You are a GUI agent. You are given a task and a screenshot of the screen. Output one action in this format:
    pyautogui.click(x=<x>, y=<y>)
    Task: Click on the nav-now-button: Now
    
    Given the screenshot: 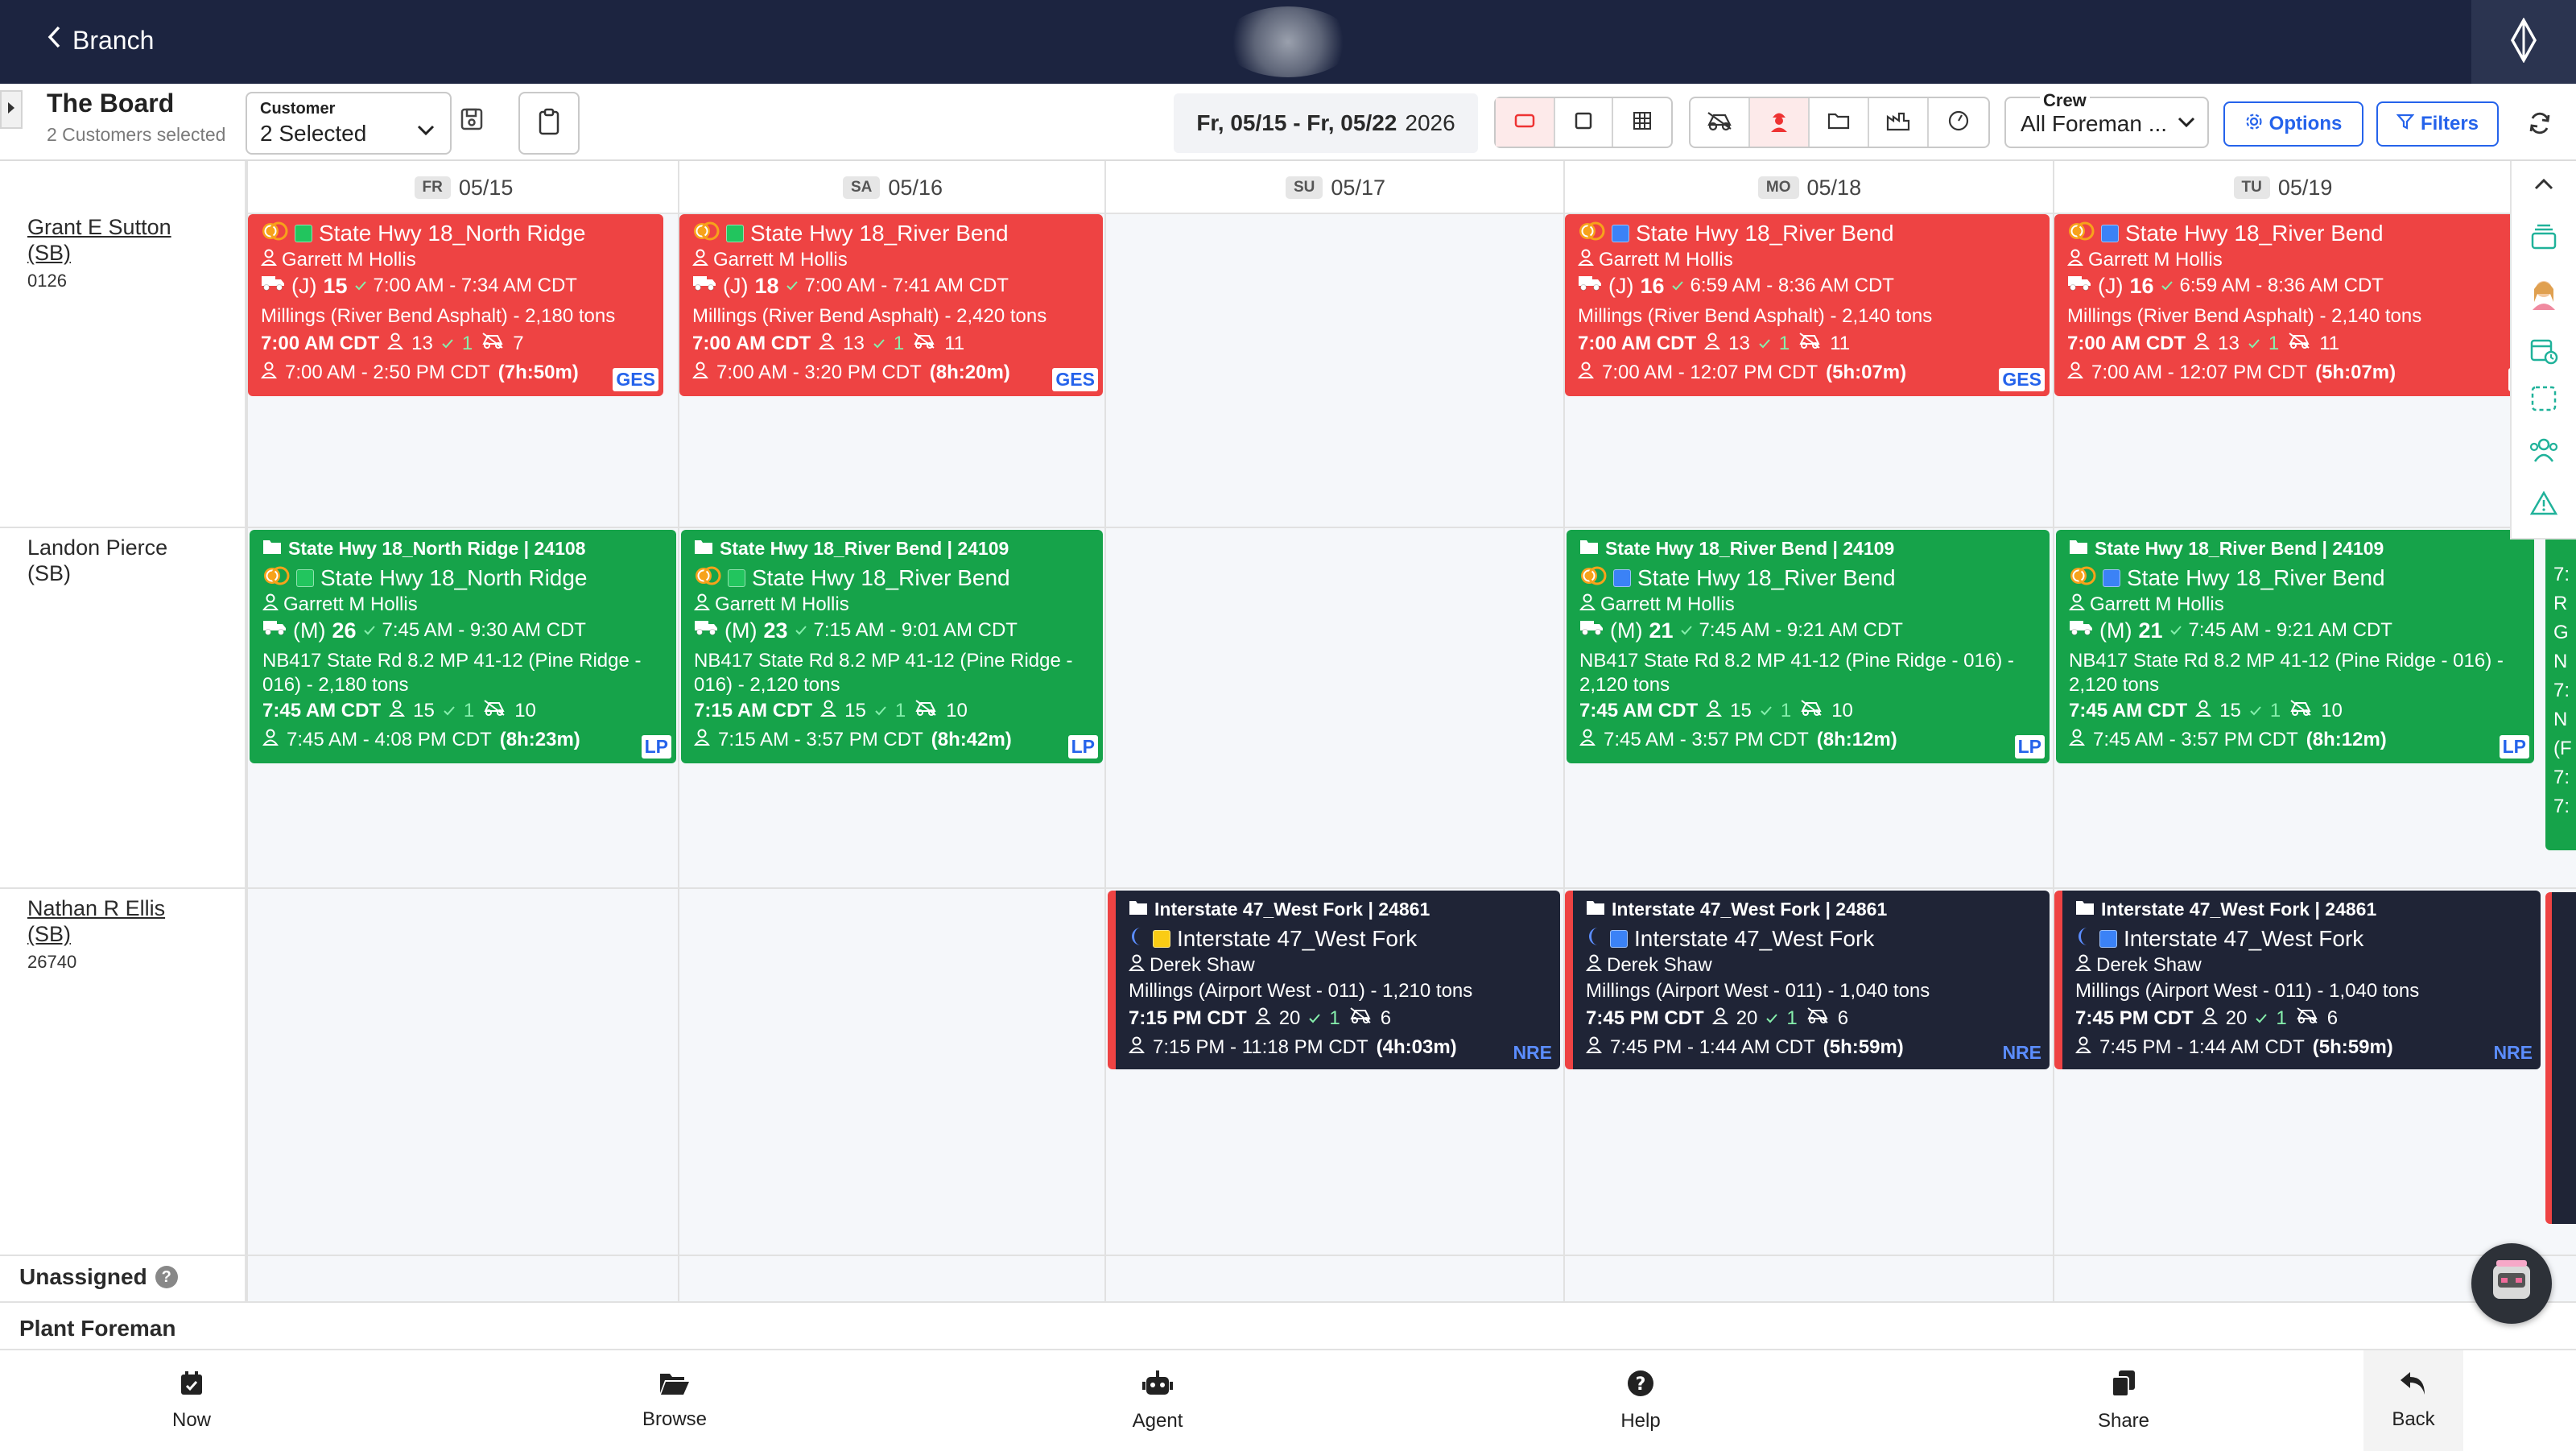 What is the action you would take?
    pyautogui.click(x=191, y=1400)
    